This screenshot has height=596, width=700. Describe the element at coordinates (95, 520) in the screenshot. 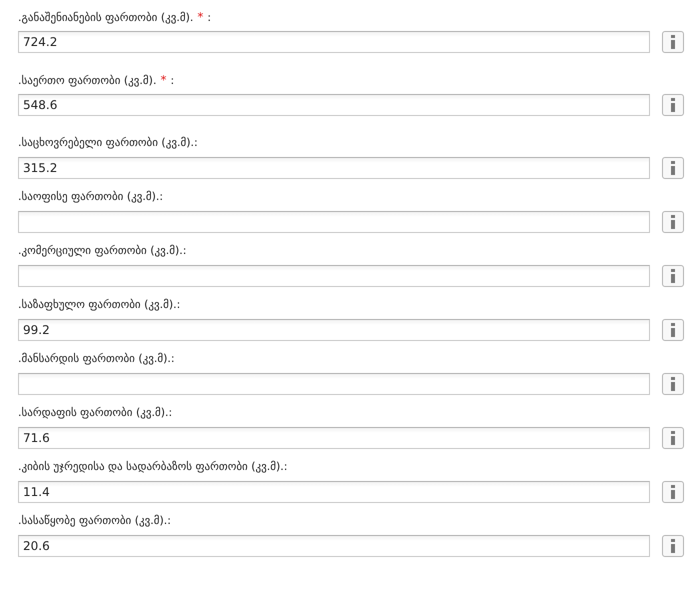

I see `field-label: .სასაწყობე ფართობი (კვ.მ).:` at that location.